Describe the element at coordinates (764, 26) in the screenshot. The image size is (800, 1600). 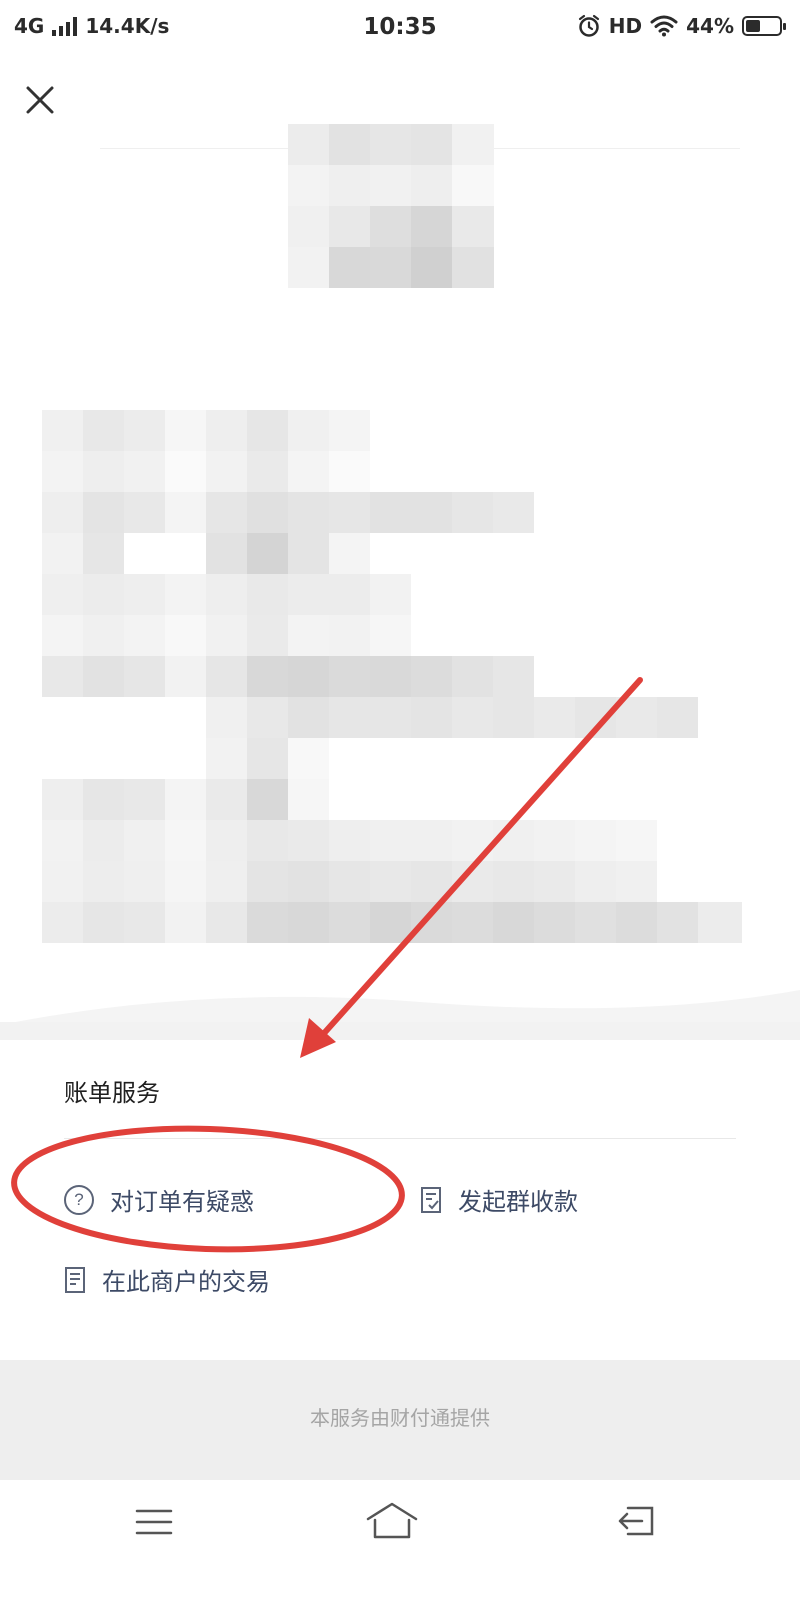
I see `battery-icon` at that location.